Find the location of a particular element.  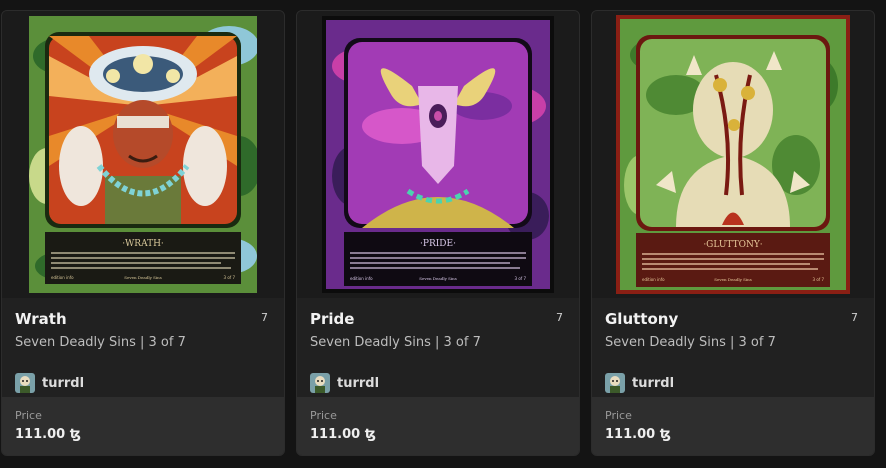

card-title: Pride is located at coordinates (332, 319).